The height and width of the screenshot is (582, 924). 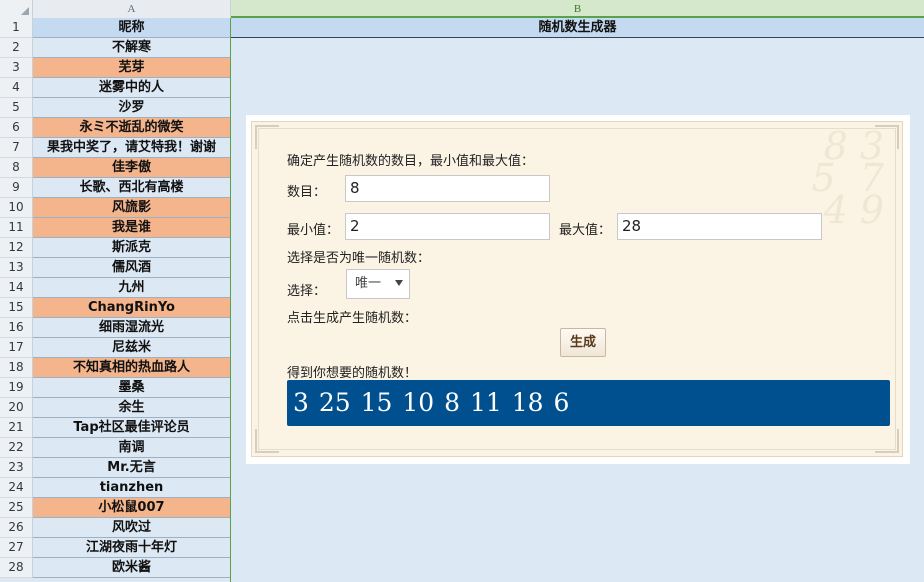 What do you see at coordinates (16, 328) in the screenshot?
I see `row-number: 16` at bounding box center [16, 328].